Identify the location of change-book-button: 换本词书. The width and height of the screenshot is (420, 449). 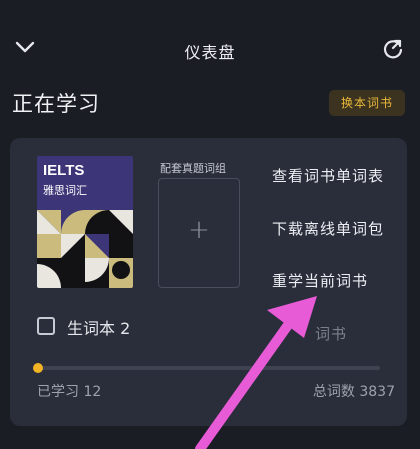
(367, 103).